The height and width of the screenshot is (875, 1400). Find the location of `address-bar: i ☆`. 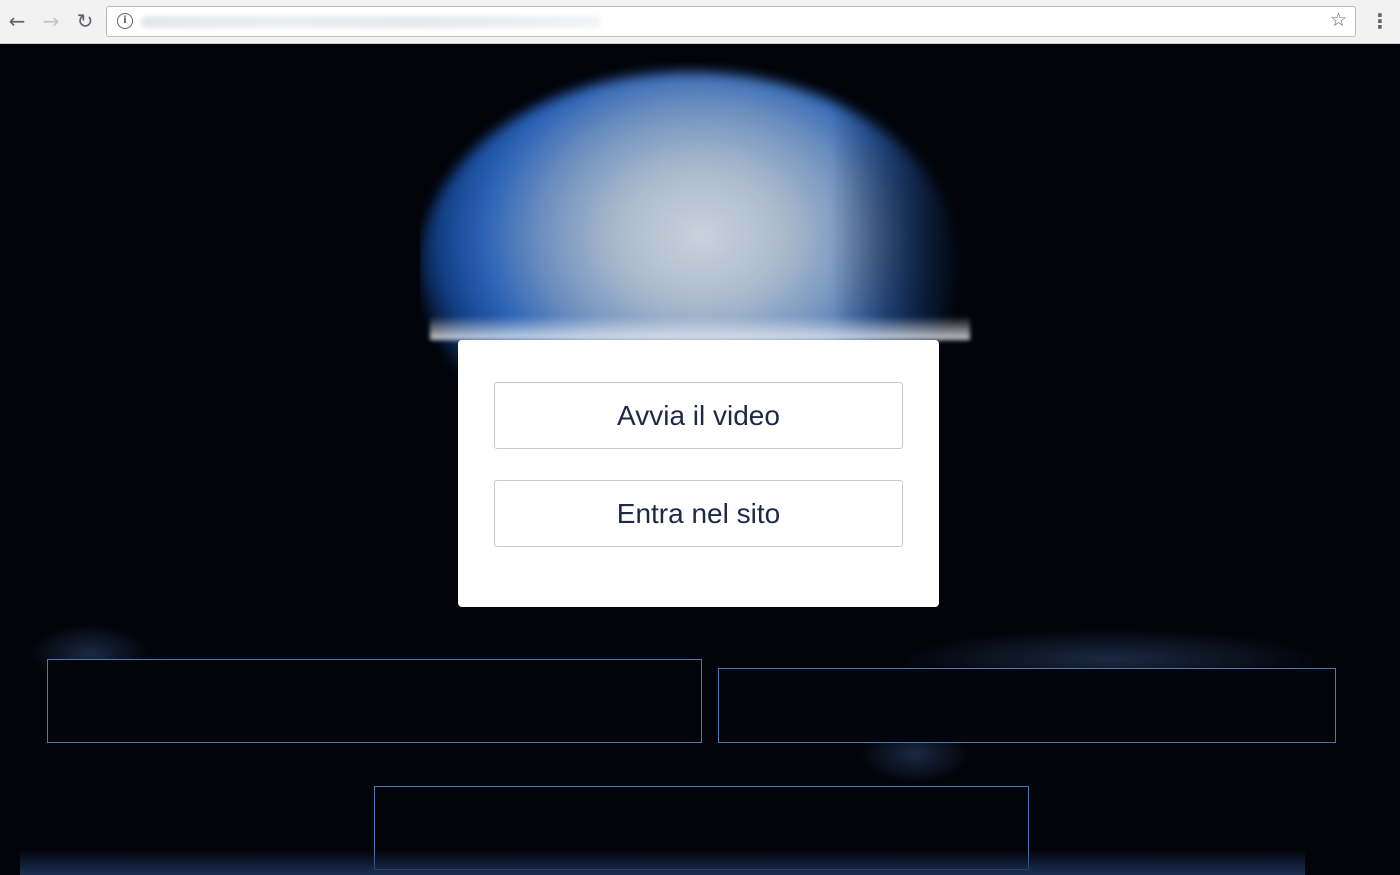

address-bar: i ☆ is located at coordinates (731, 21).